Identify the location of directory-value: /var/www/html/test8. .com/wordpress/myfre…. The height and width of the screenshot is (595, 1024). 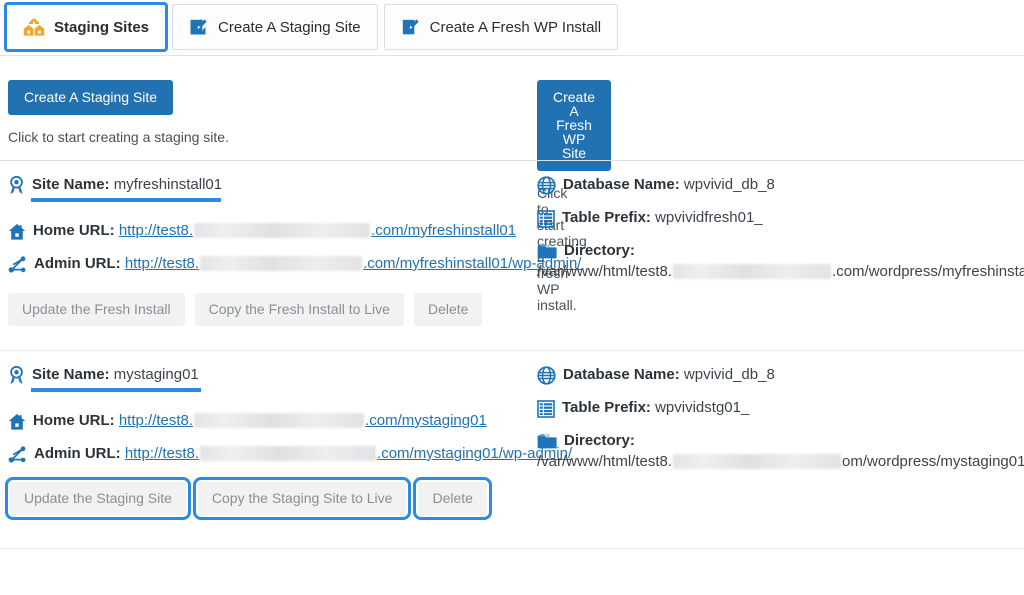
(780, 271).